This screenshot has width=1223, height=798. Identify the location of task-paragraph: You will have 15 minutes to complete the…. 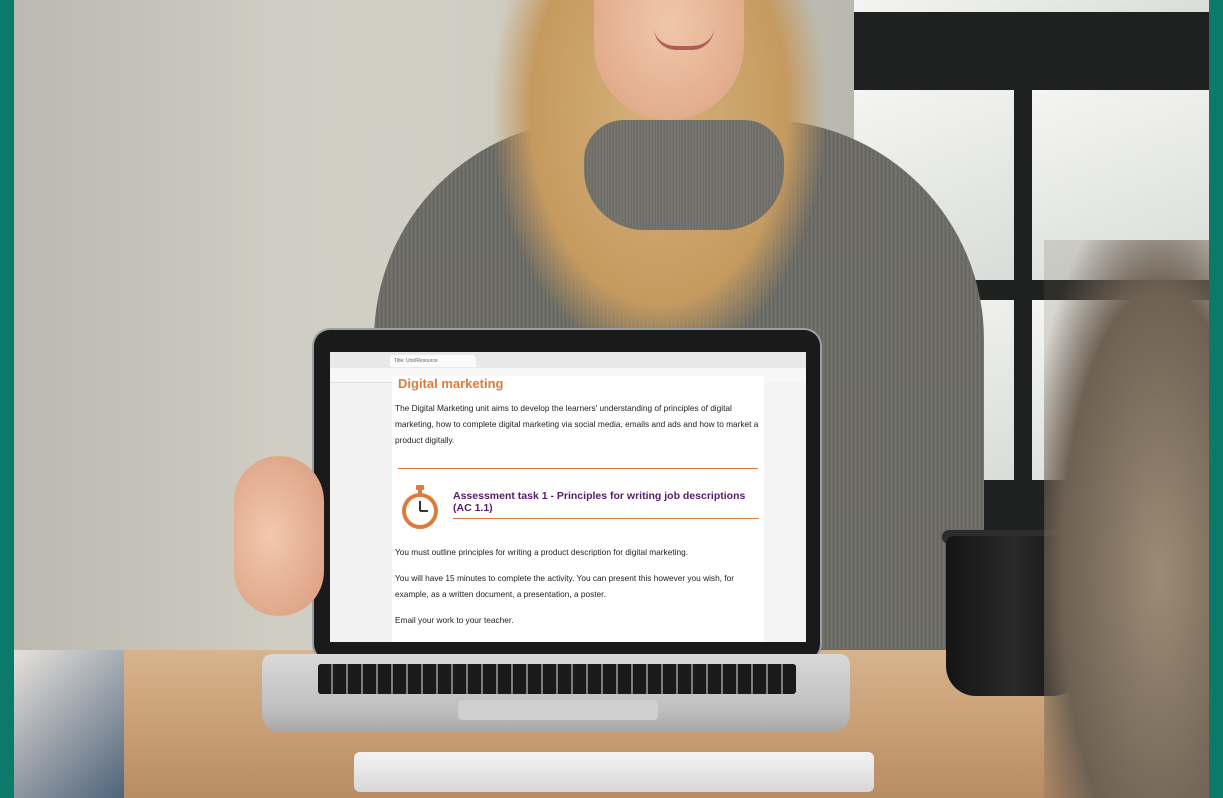
(564, 586).